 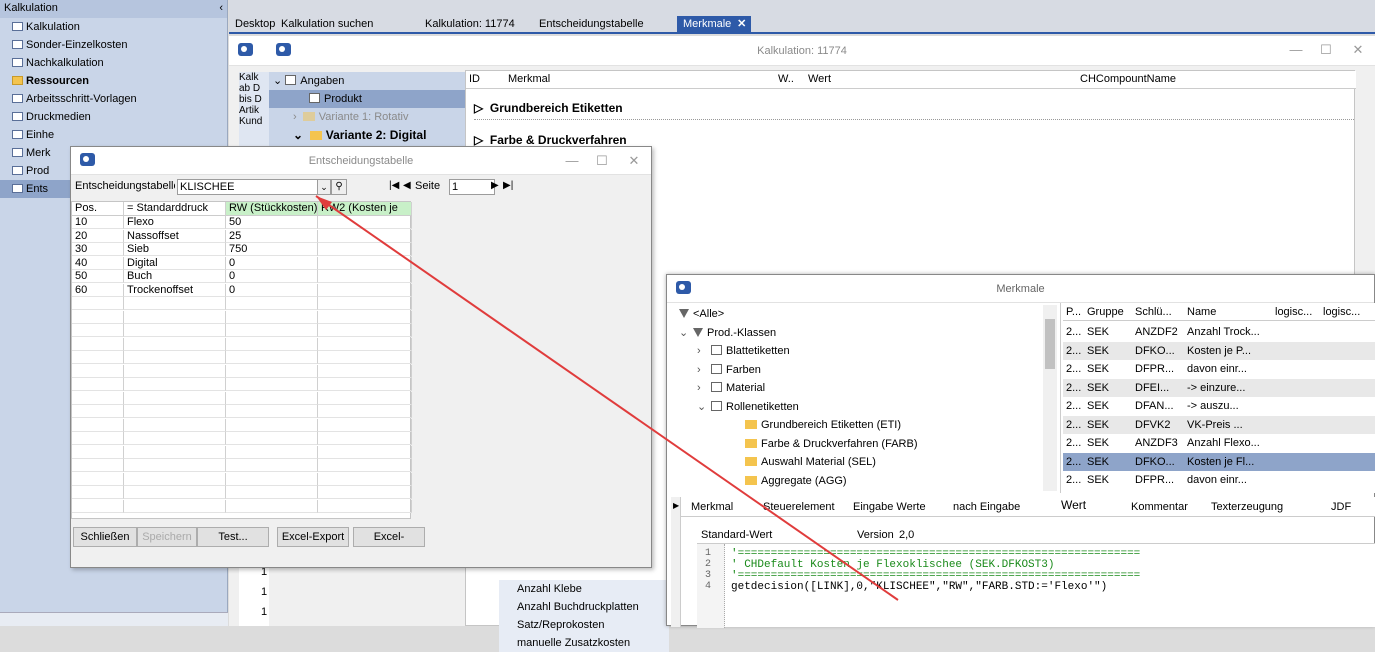 I want to click on decision-cell: 0, so click(x=272, y=290).